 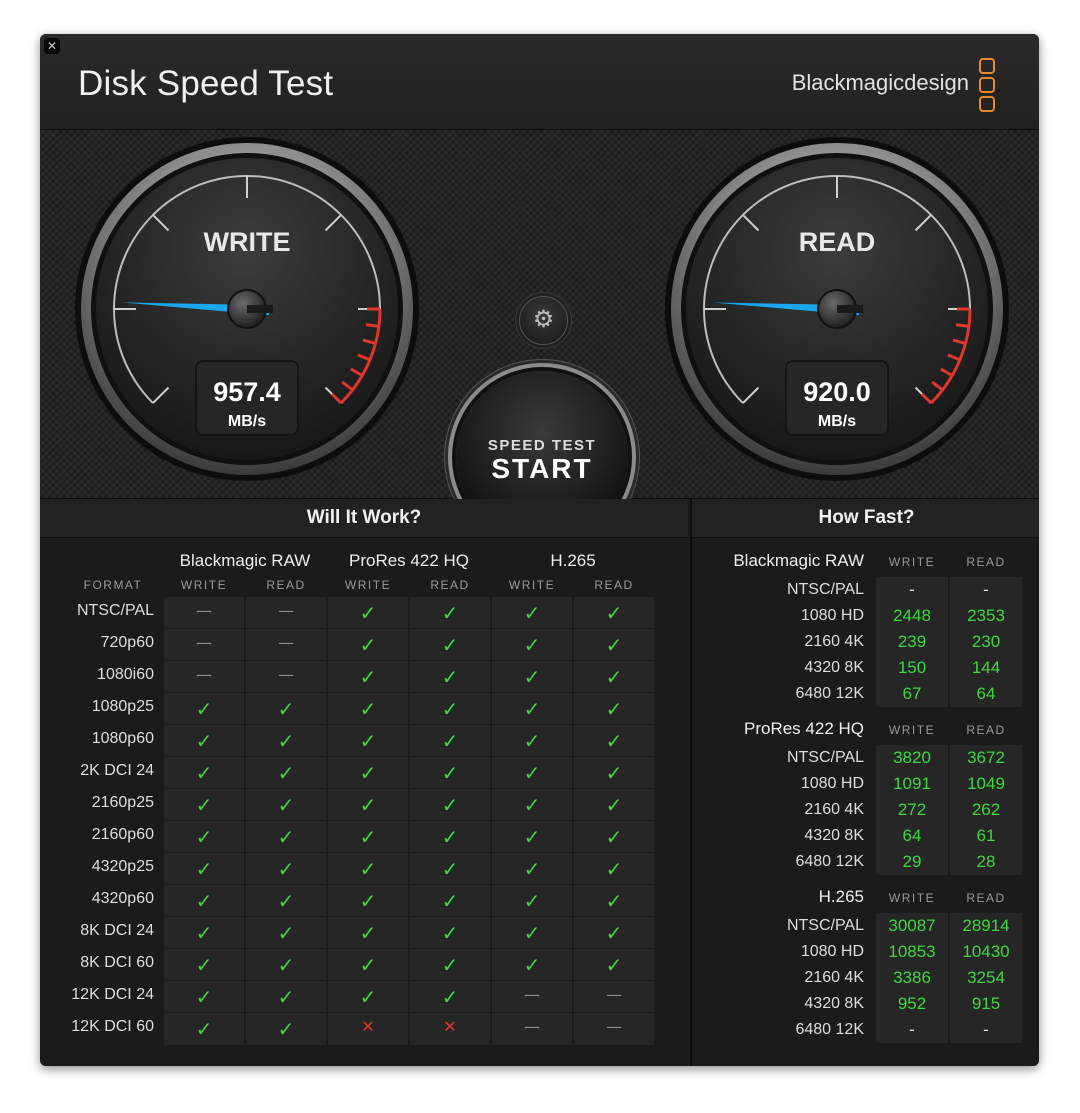 I want to click on format-label: NTSC/PAL, so click(x=115, y=610).